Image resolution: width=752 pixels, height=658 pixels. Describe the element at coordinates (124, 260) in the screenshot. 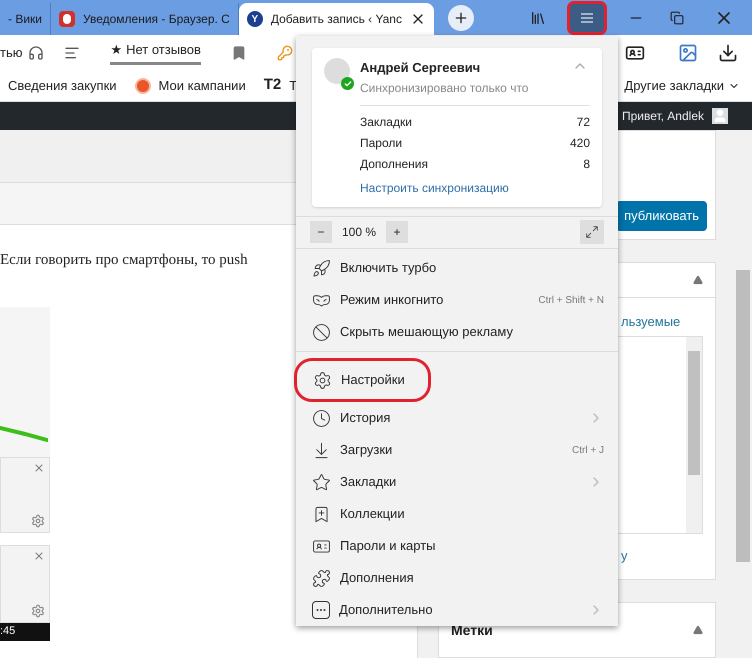

I see `editor-text: Если говорить про смартфоны, то push` at that location.